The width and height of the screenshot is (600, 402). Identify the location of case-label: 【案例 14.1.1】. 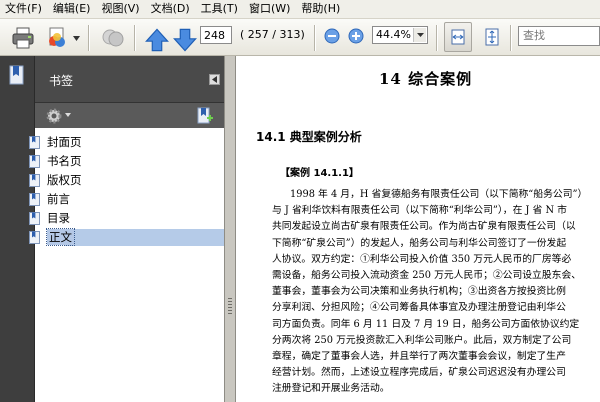
(319, 173).